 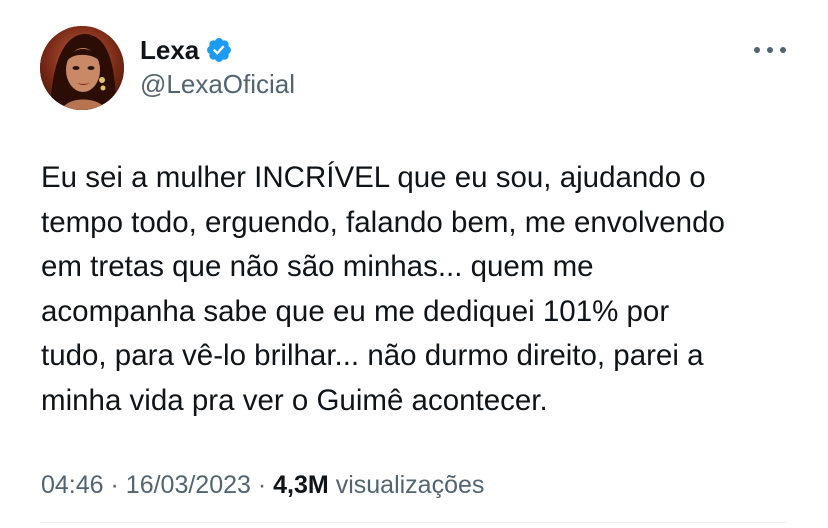 What do you see at coordinates (294, 400) in the screenshot?
I see `tweet-text-line: minha vida pra ver o Guimê acontecer.` at bounding box center [294, 400].